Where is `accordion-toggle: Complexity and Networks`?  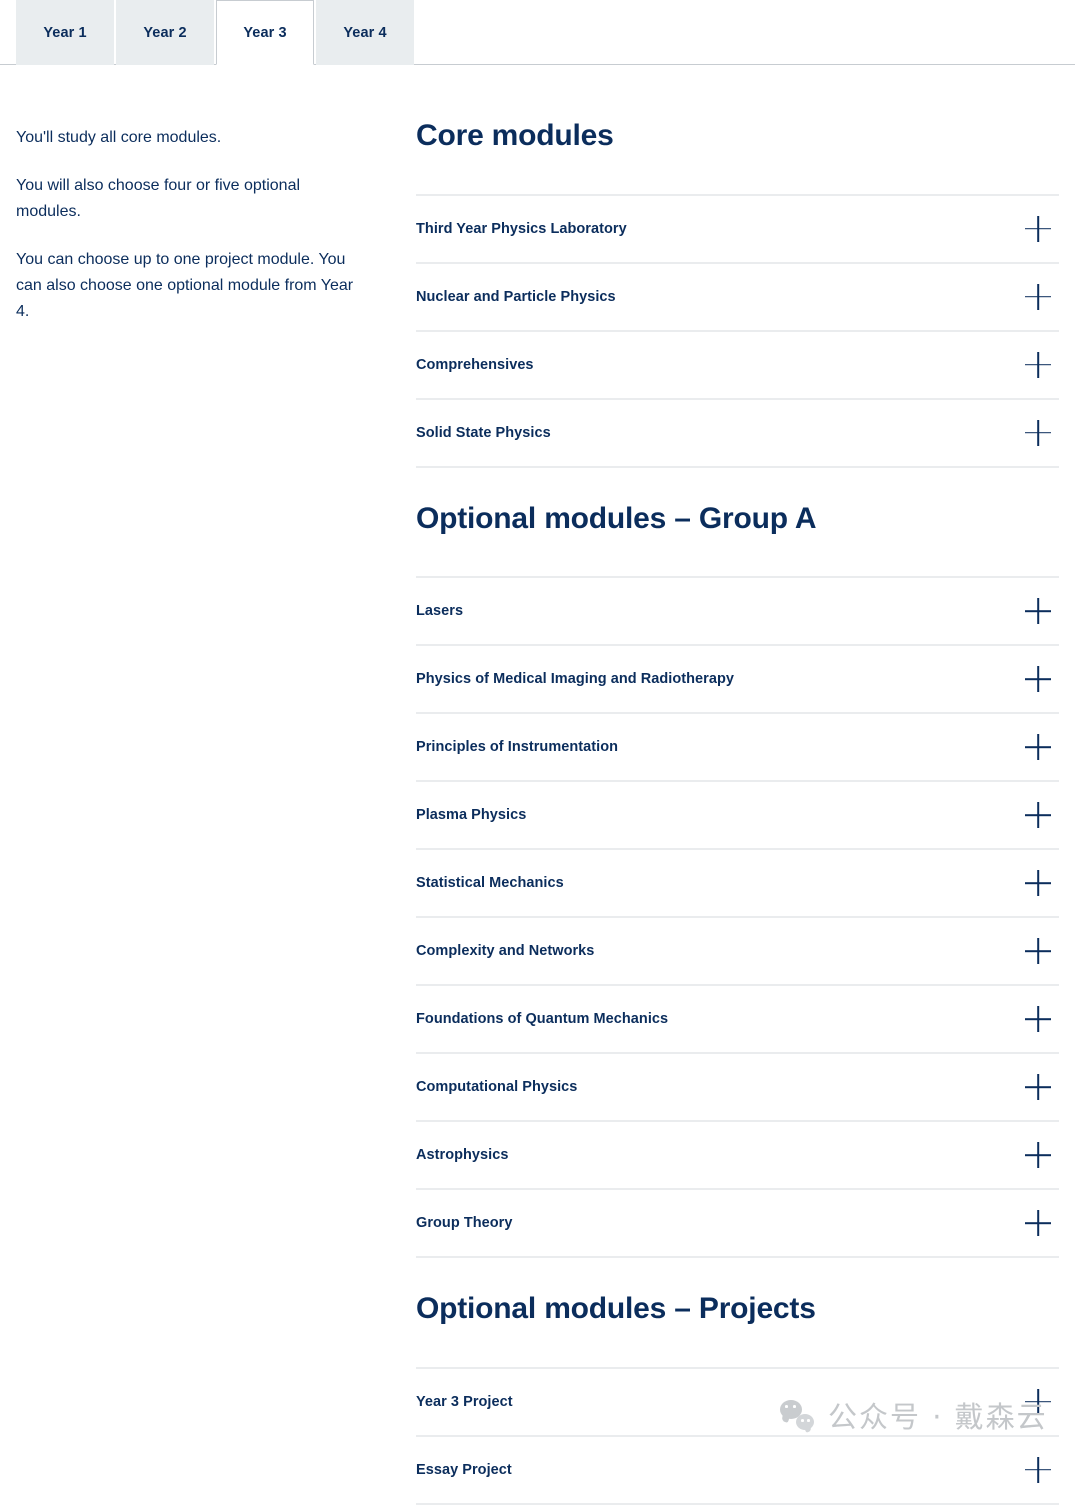 accordion-toggle: Complexity and Networks is located at coordinates (737, 951).